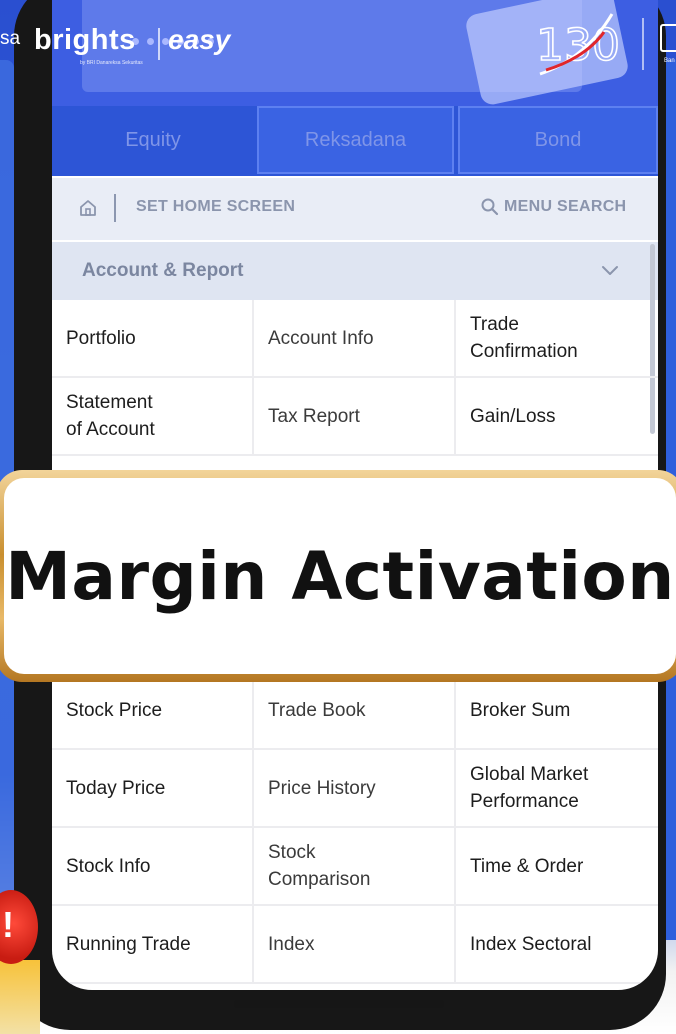  What do you see at coordinates (355, 209) in the screenshot?
I see `menu-toolbar: SET HOME SCREEN MENU SEARCH` at bounding box center [355, 209].